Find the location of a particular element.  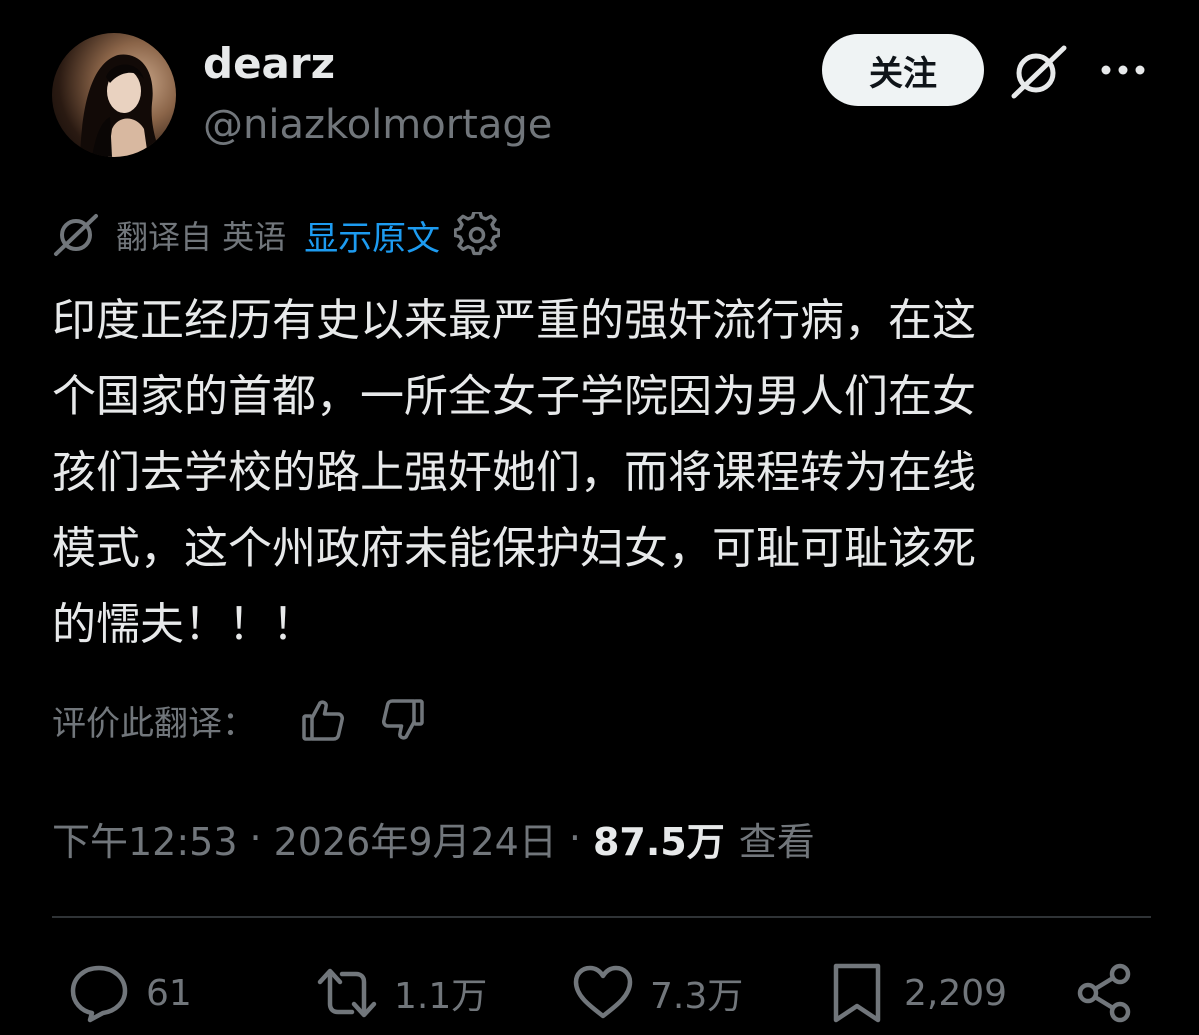

like-count: 7.3万 is located at coordinates (697, 996).